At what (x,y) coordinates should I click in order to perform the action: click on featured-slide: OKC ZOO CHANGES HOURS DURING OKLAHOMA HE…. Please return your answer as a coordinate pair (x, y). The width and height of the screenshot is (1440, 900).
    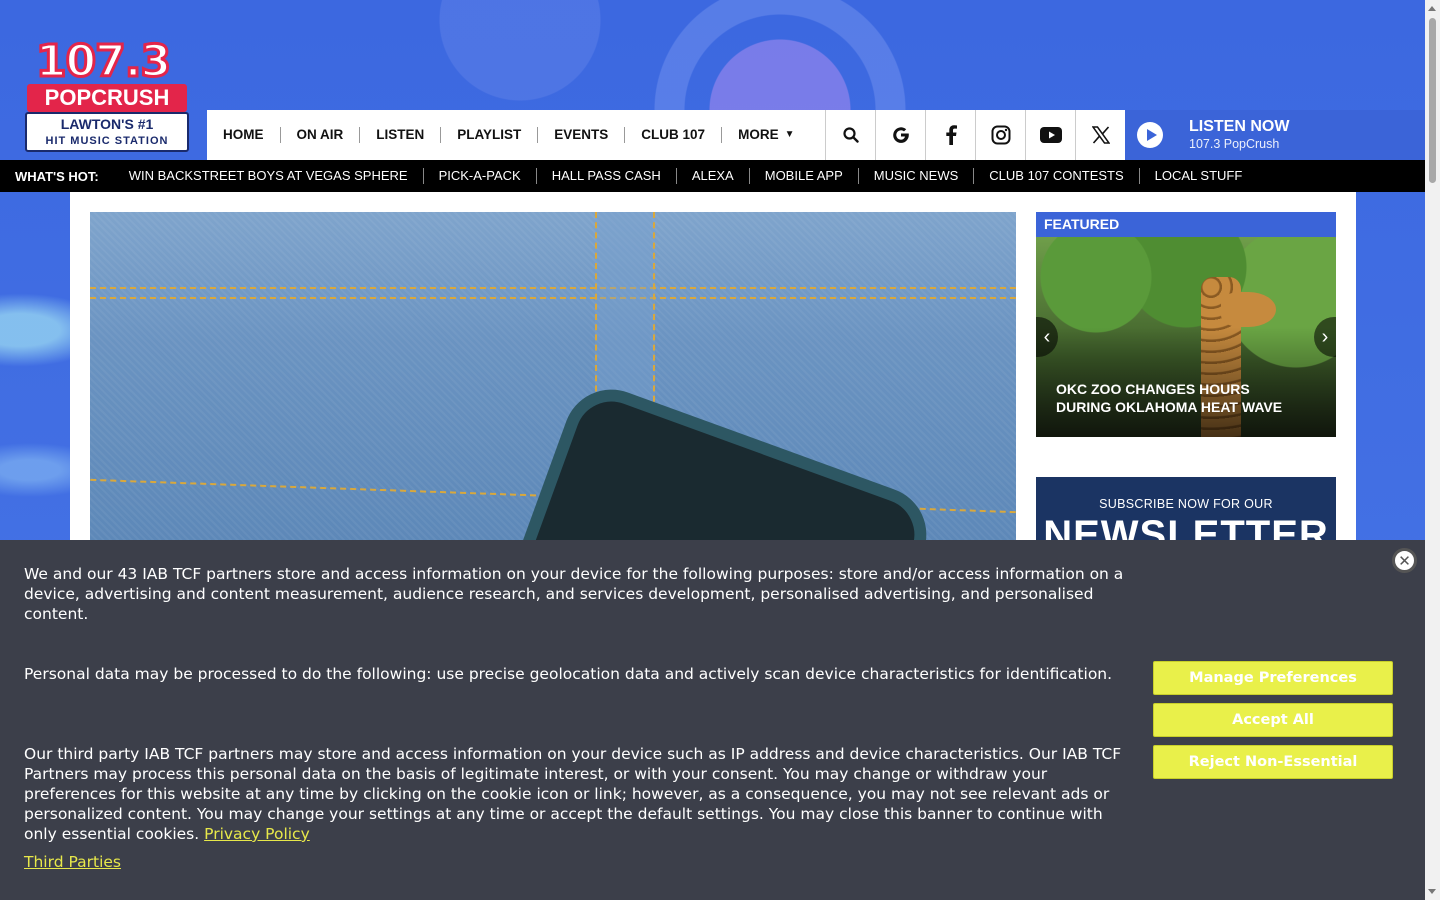
    Looking at the image, I should click on (1186, 337).